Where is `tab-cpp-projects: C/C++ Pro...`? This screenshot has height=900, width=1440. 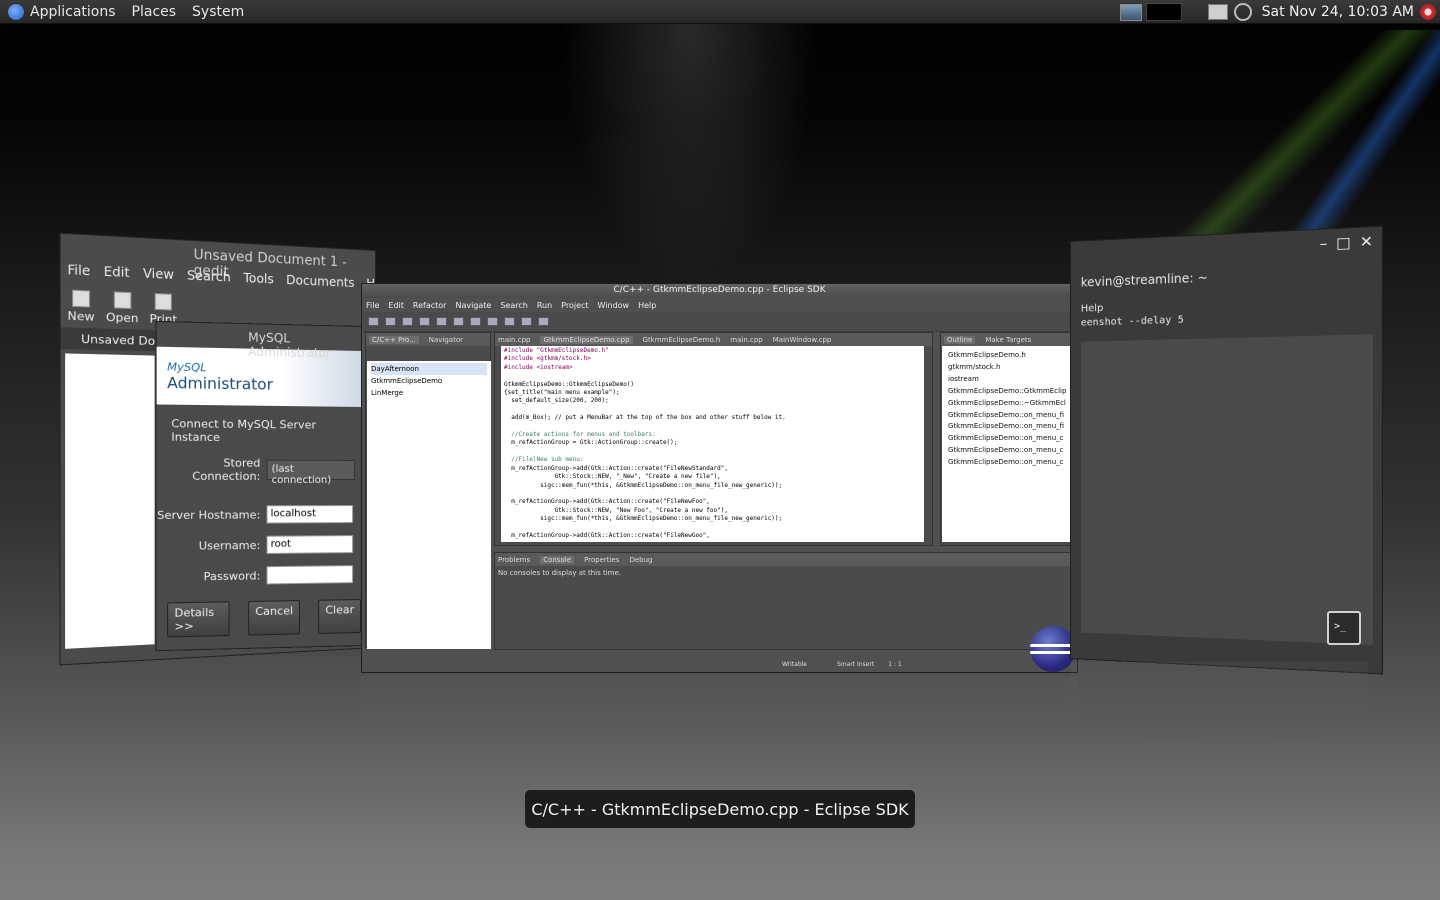 tab-cpp-projects: C/C++ Pro... is located at coordinates (394, 339).